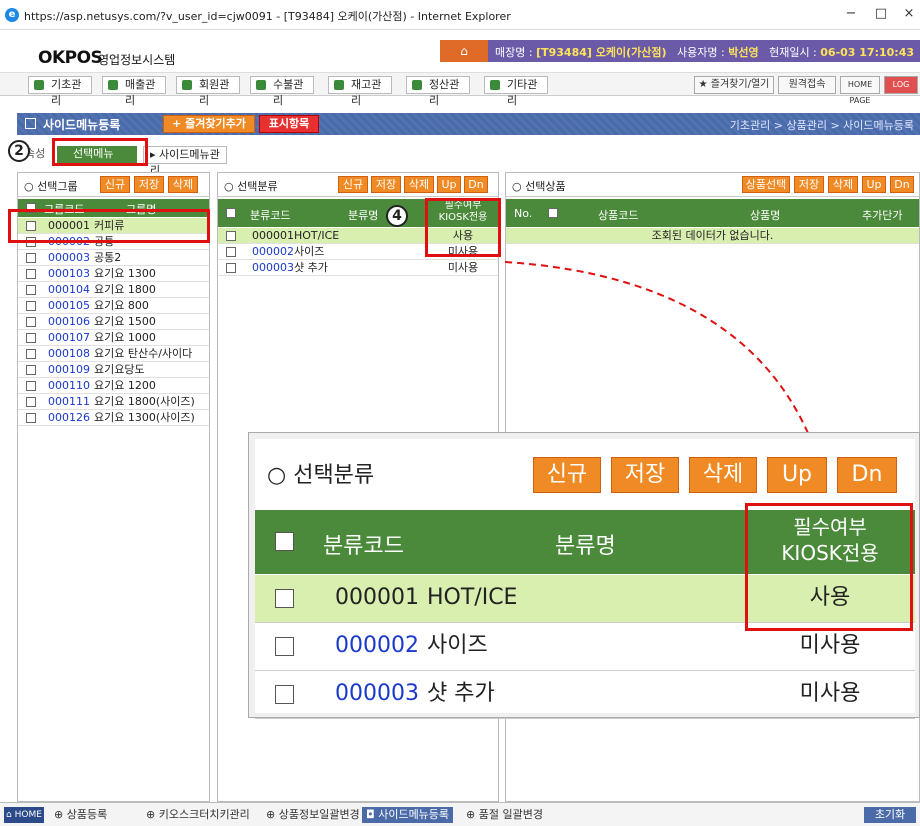 This screenshot has width=920, height=826. I want to click on zoomed-panel-title: ○ 선택분류, so click(321, 475).